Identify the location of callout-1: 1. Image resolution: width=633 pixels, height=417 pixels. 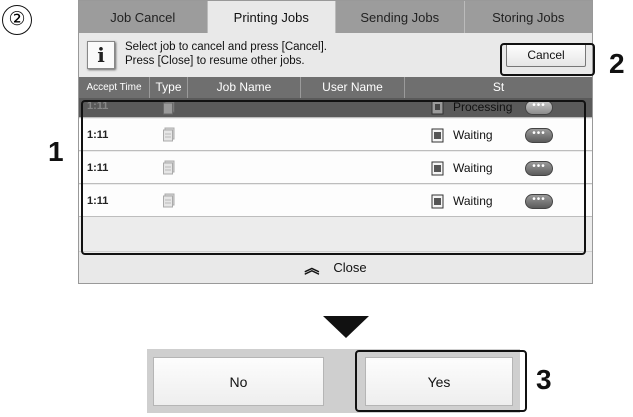
(56, 151).